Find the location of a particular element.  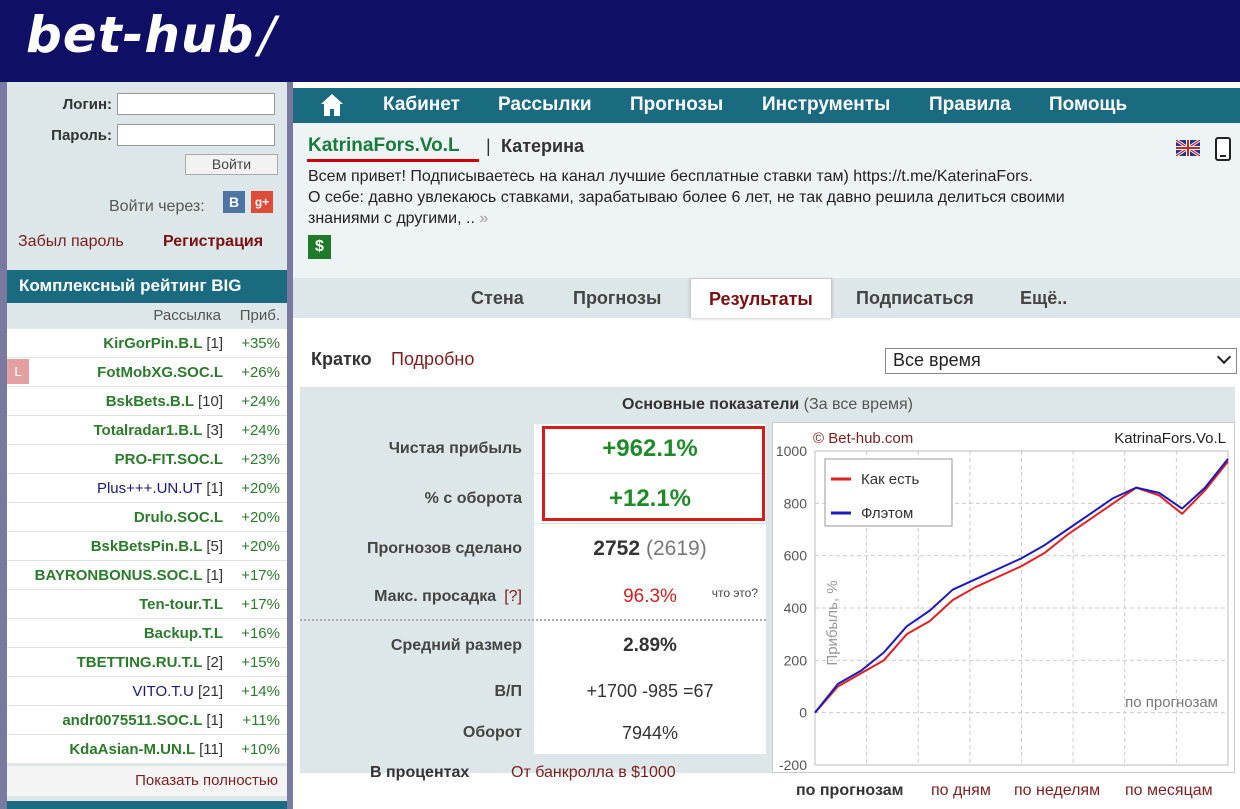

rating-row: KdaAsian-M.UN.L [11] +10% is located at coordinates (147, 749).